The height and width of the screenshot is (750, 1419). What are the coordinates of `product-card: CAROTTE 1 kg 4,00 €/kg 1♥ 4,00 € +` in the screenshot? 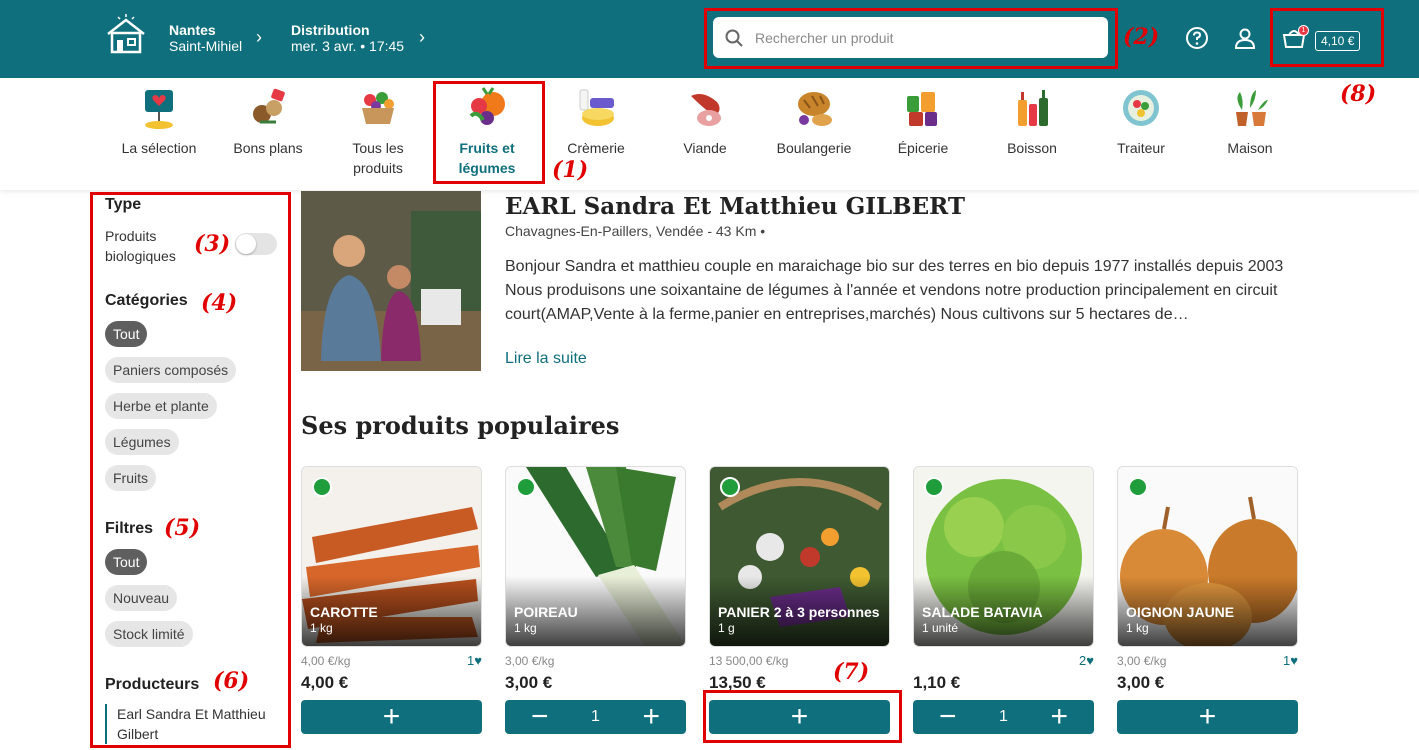 It's located at (391, 600).